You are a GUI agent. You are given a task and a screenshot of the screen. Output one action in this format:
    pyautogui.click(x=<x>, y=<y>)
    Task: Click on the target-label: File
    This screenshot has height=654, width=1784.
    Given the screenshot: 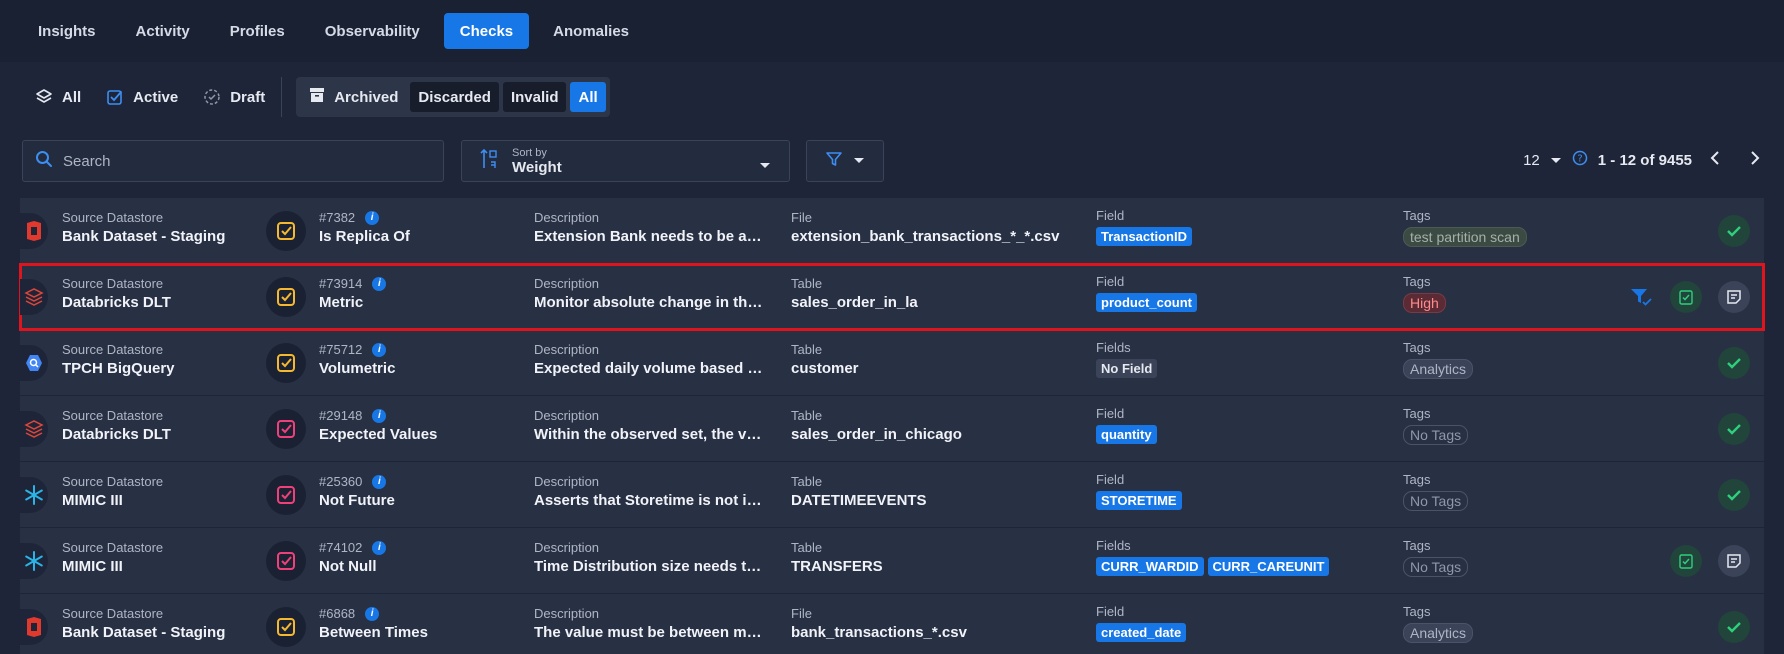 What is the action you would take?
    pyautogui.click(x=801, y=217)
    